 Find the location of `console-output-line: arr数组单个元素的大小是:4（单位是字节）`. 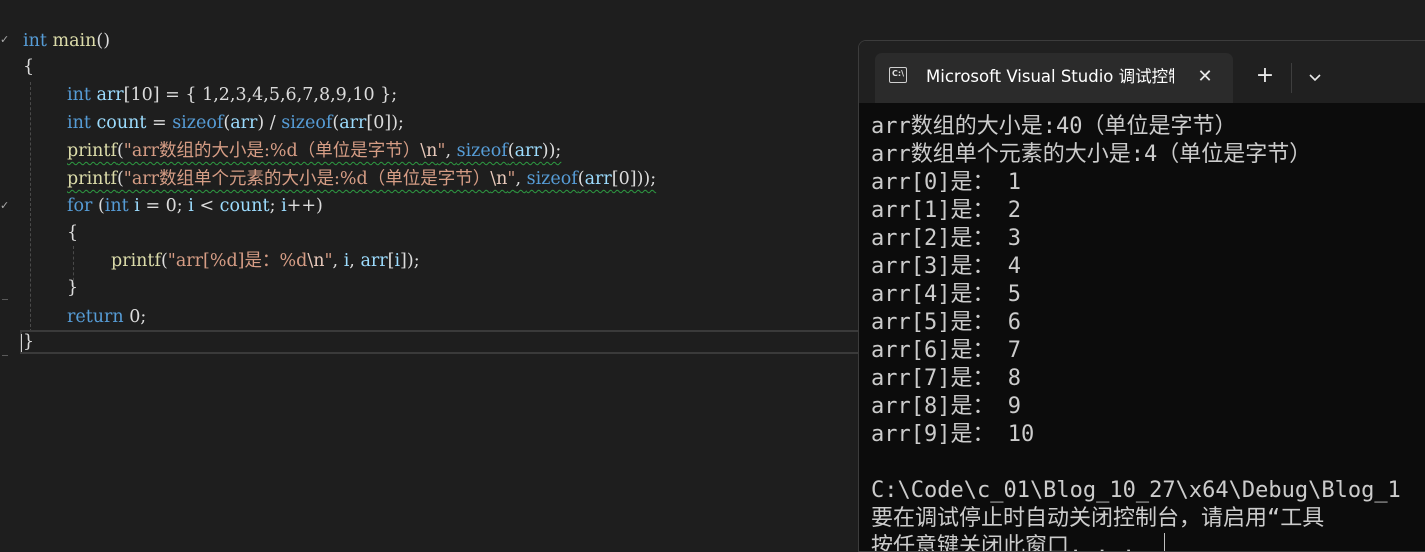

console-output-line: arr数组单个元素的大小是:4（单位是字节） is located at coordinates (1091, 154).